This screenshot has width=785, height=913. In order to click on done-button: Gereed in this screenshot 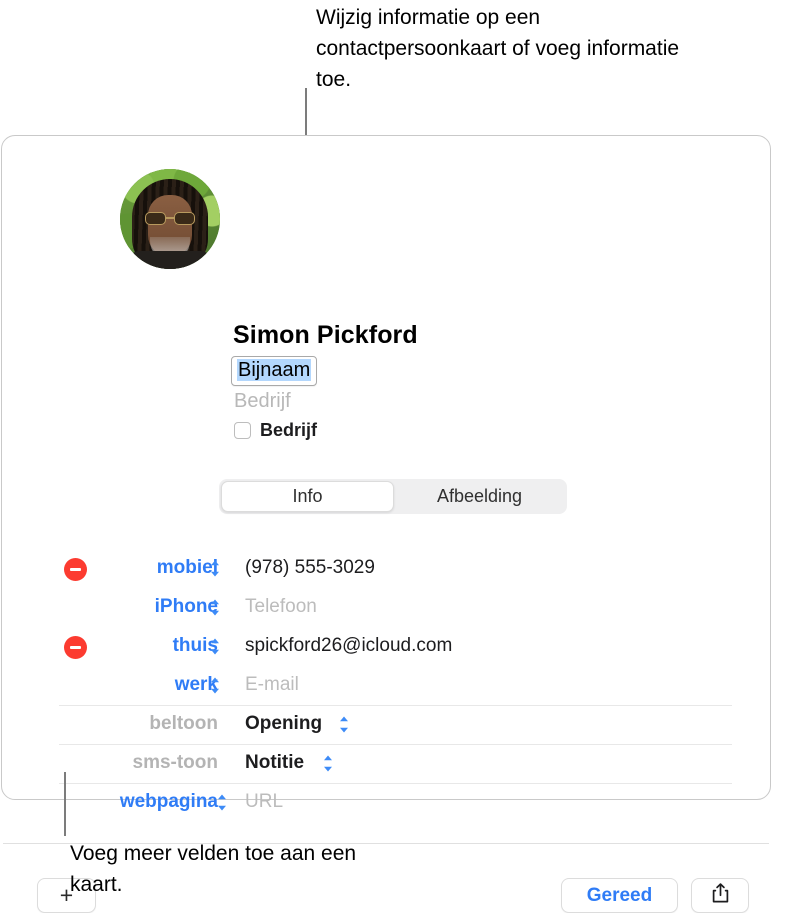, I will do `click(619, 895)`.